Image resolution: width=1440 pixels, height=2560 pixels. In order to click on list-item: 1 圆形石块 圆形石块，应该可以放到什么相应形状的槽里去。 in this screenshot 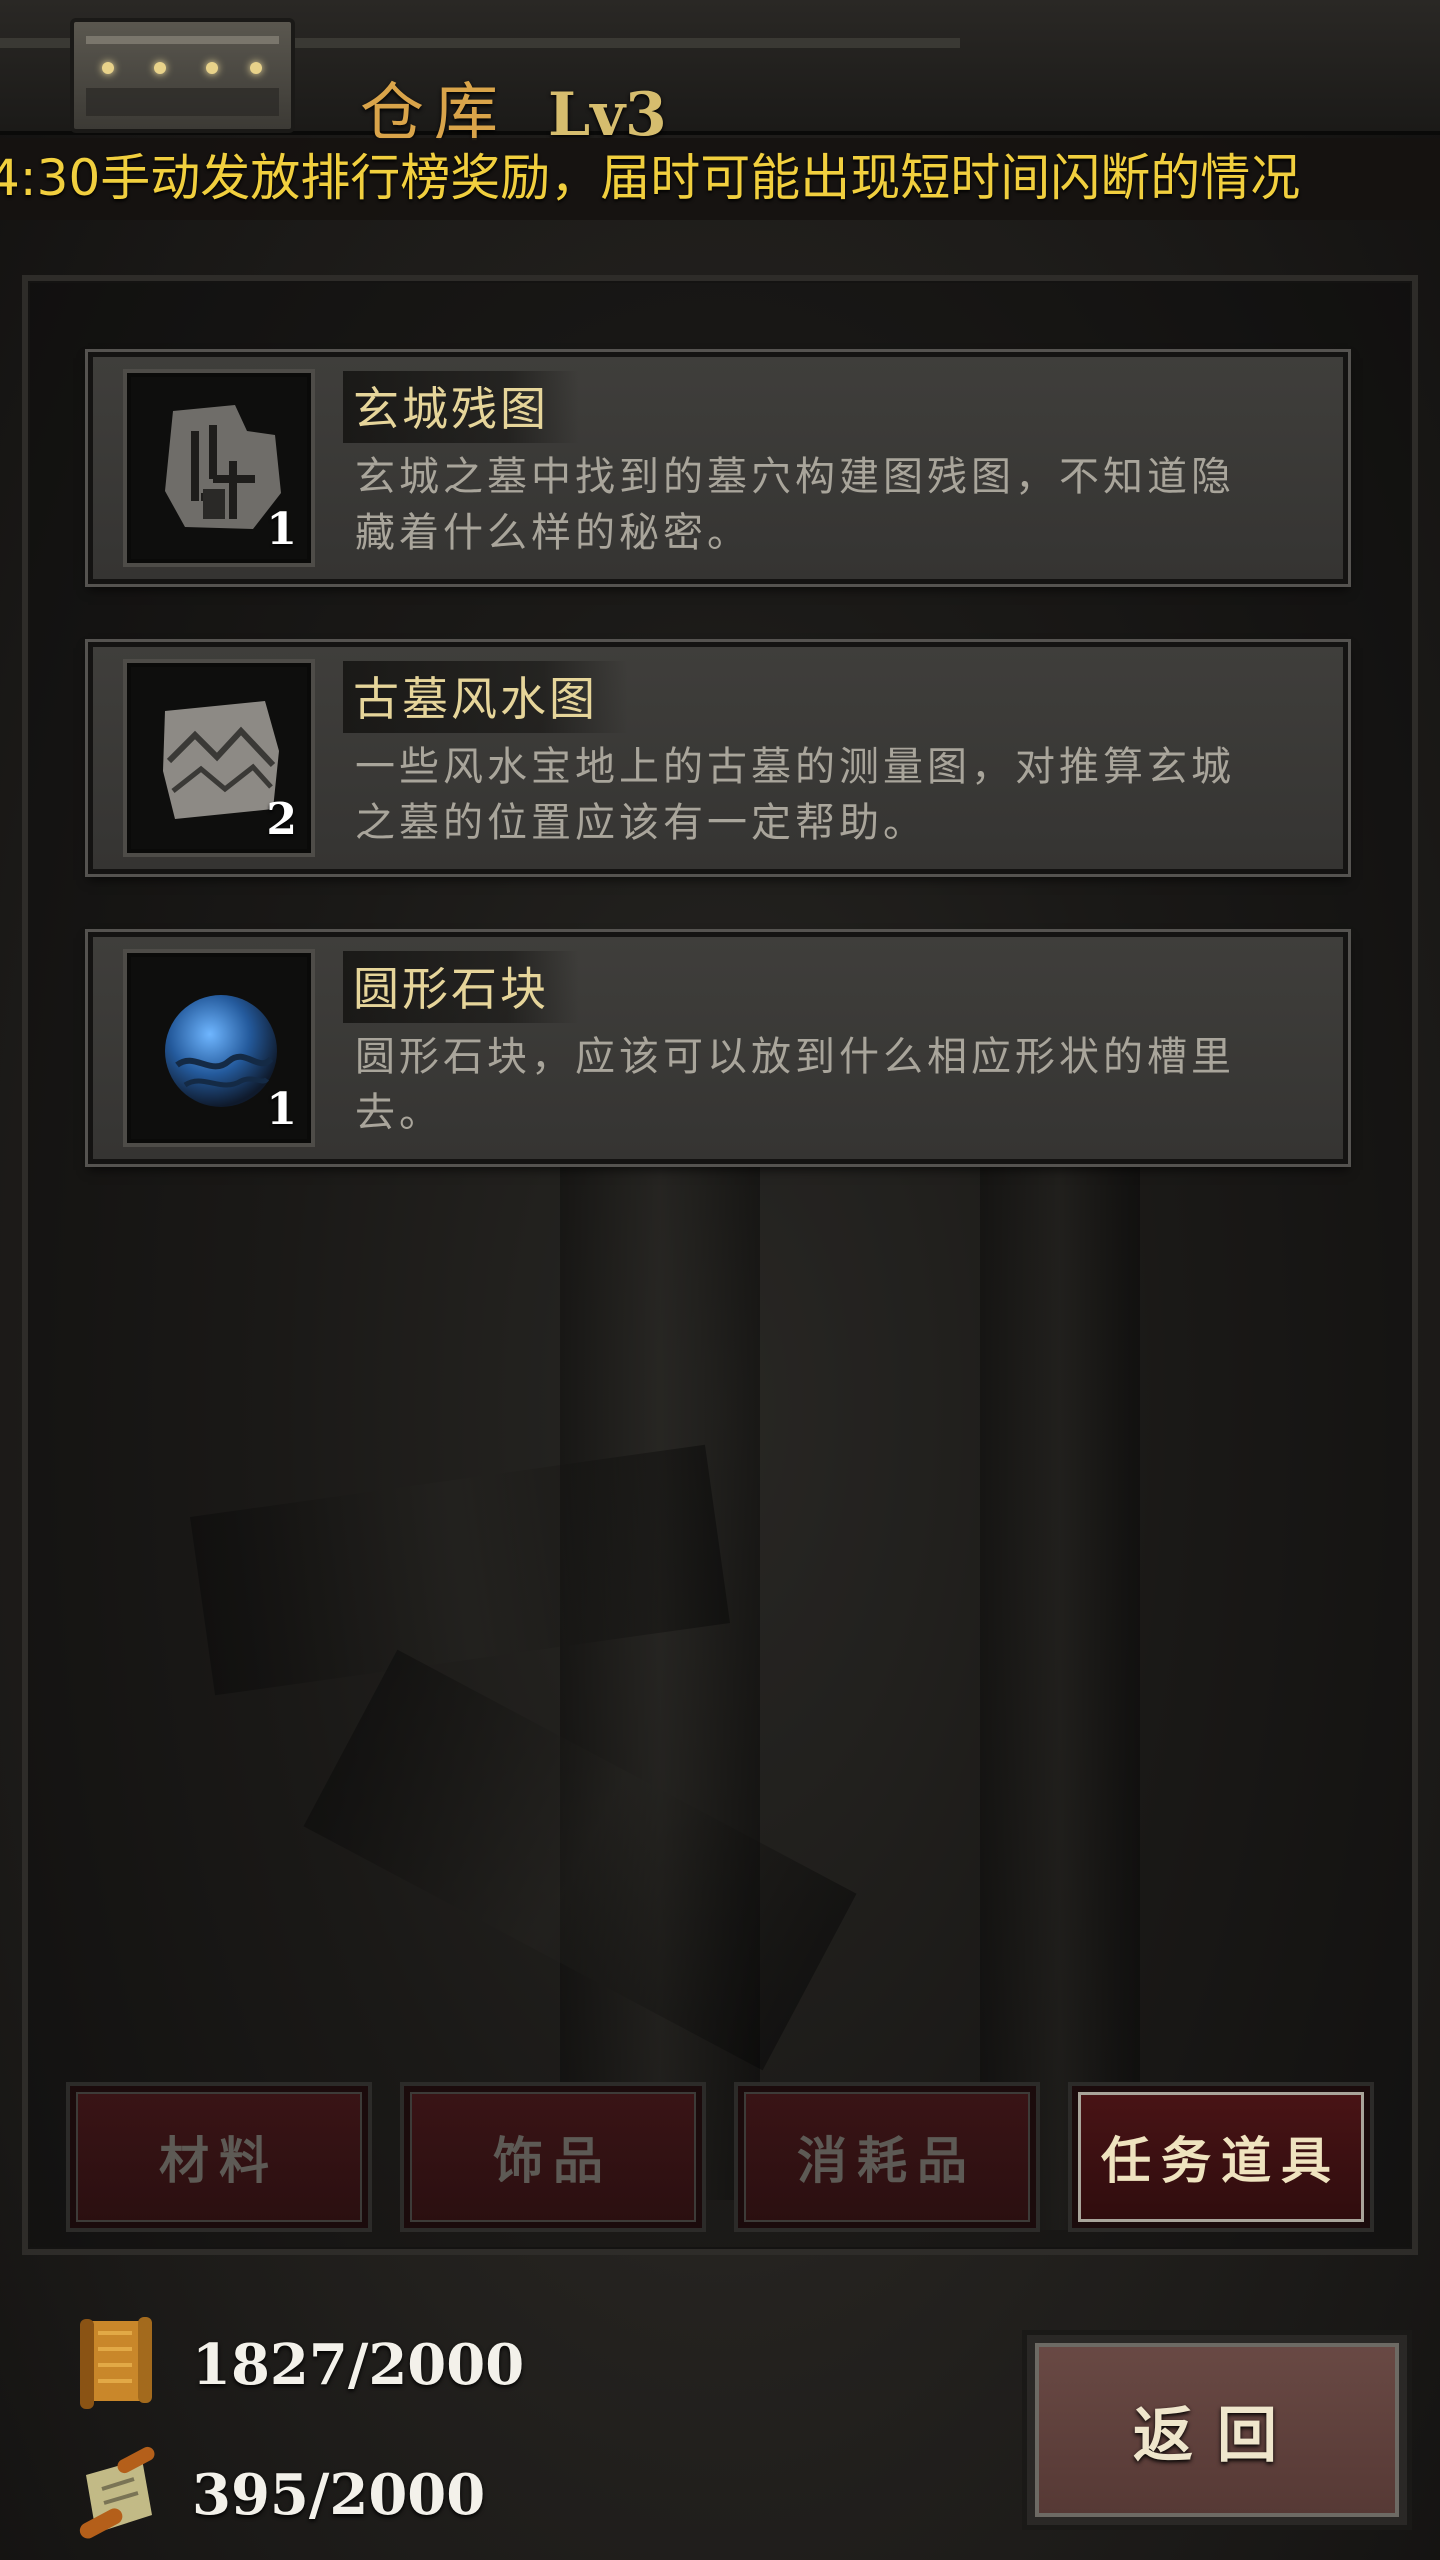, I will do `click(718, 1048)`.